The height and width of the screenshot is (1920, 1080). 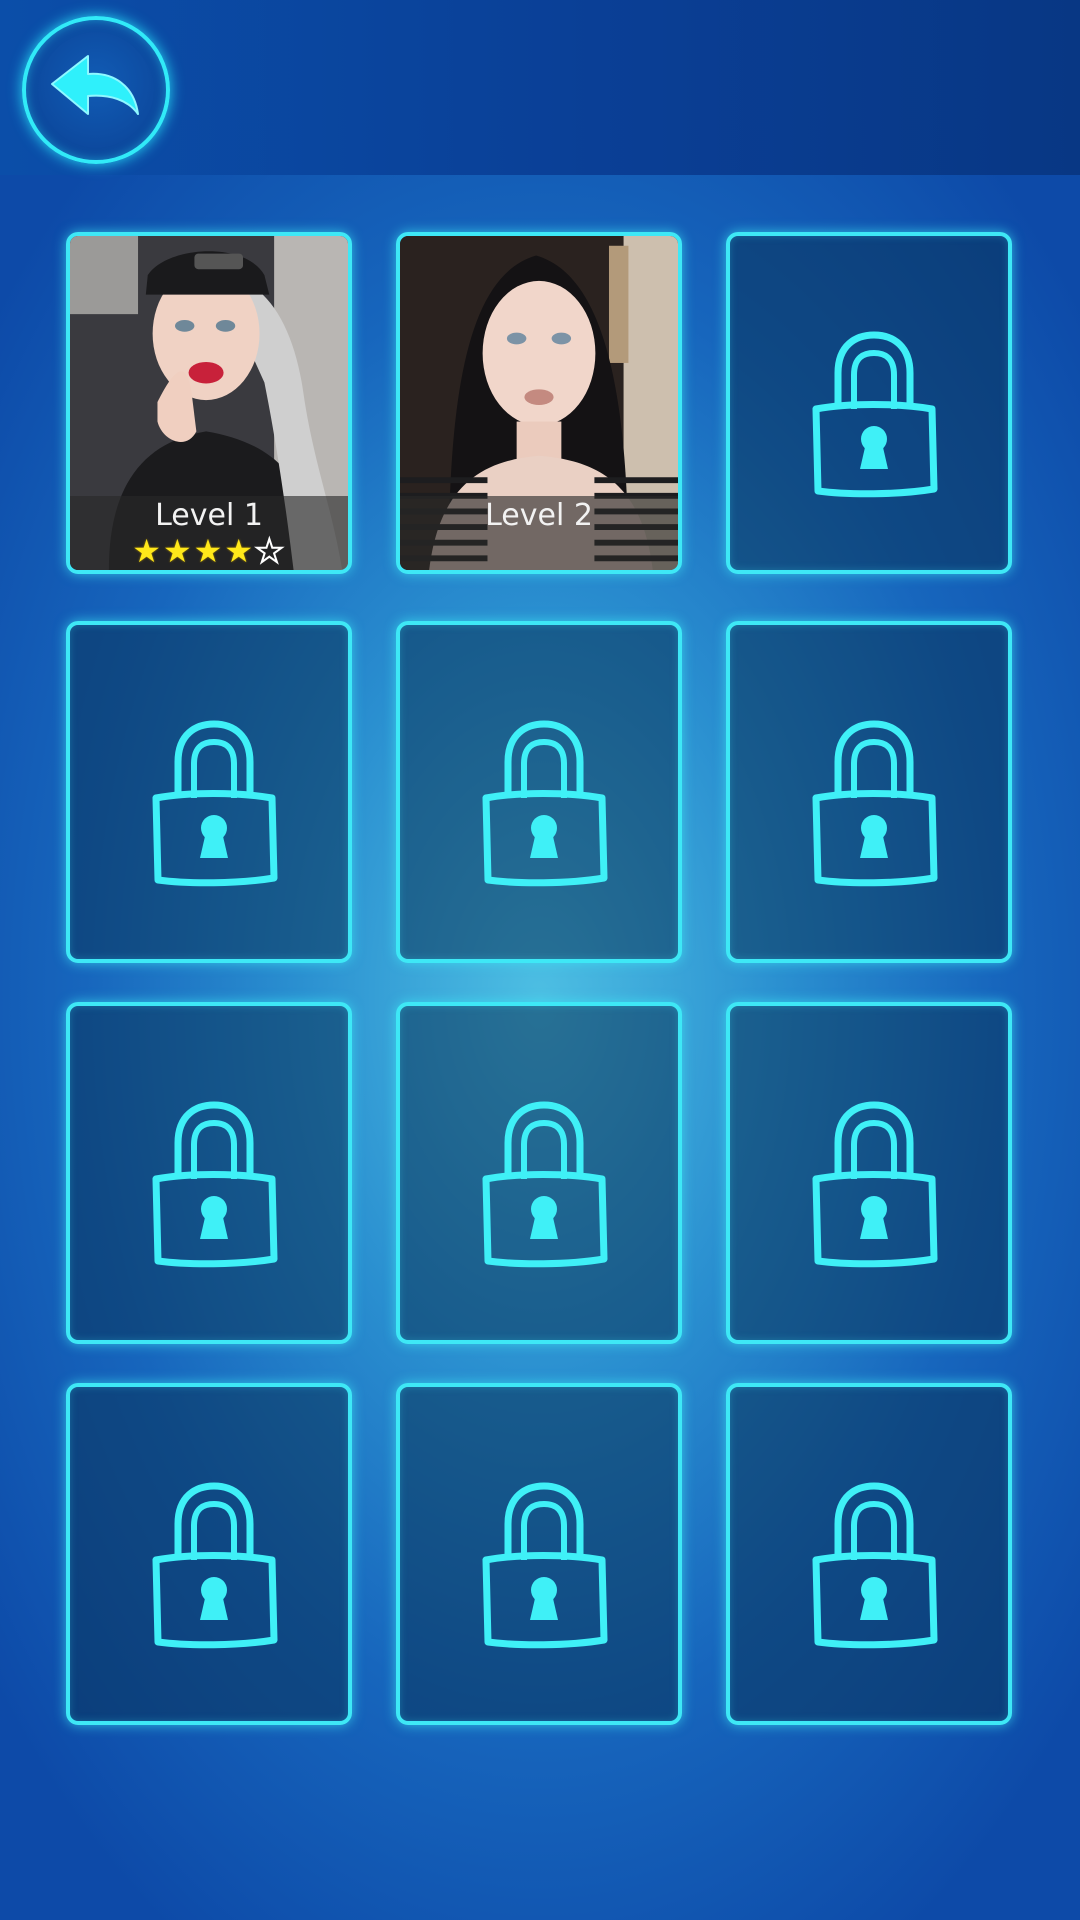 I want to click on level-info-band: Level 1 ★★★★★, so click(x=209, y=533).